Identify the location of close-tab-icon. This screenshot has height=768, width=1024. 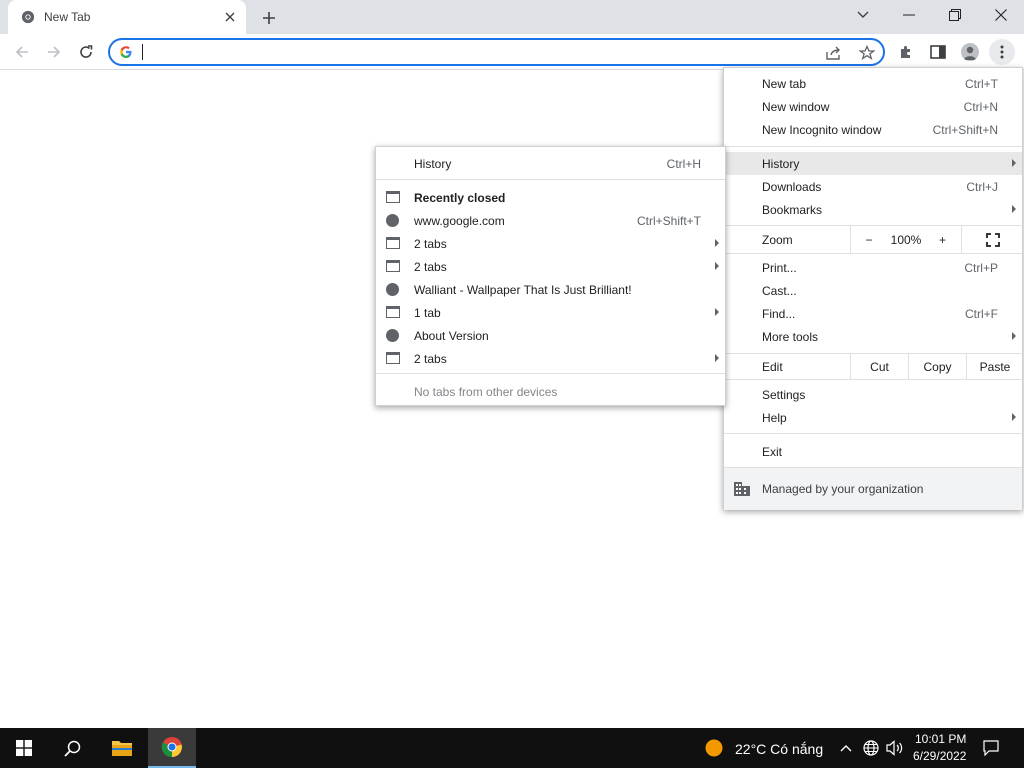
(230, 17).